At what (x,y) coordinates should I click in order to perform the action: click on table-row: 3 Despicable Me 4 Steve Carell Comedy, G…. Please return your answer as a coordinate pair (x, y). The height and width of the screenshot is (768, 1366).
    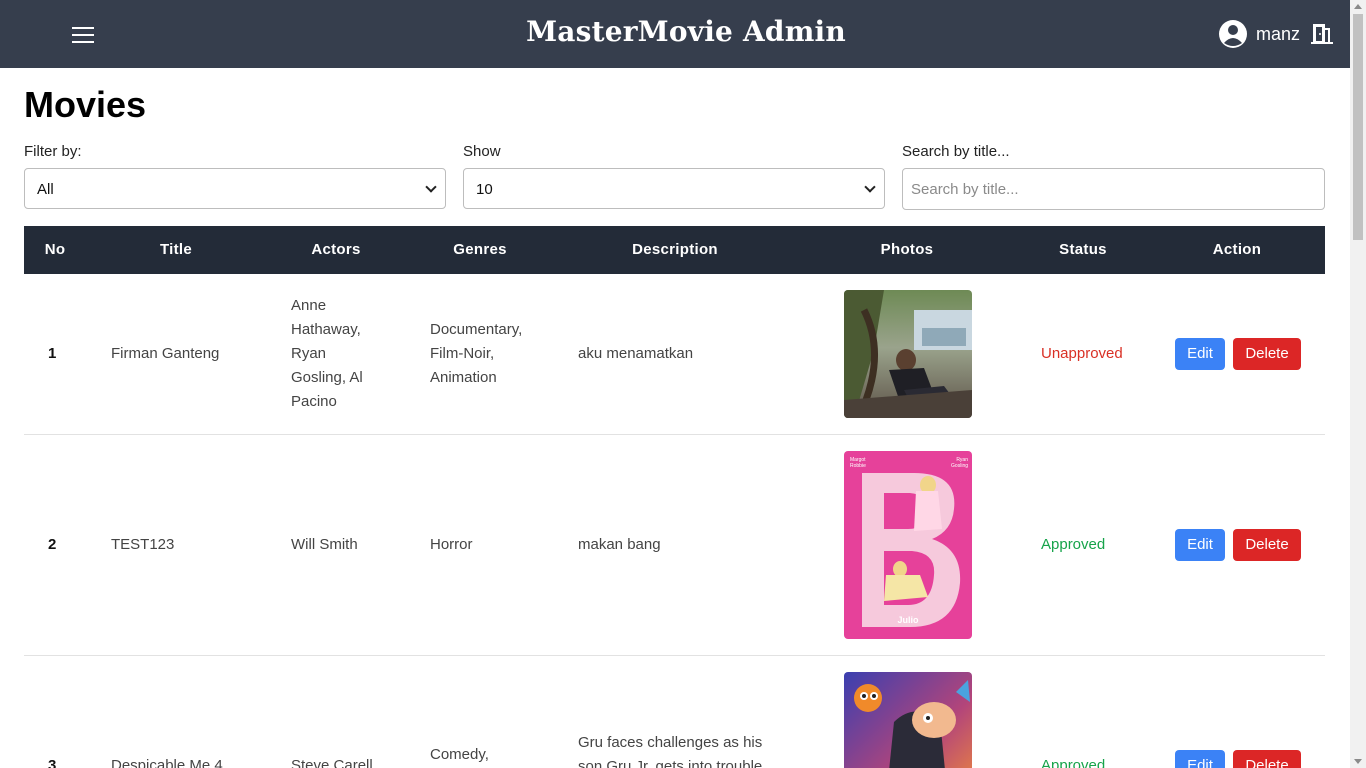
    Looking at the image, I should click on (674, 712).